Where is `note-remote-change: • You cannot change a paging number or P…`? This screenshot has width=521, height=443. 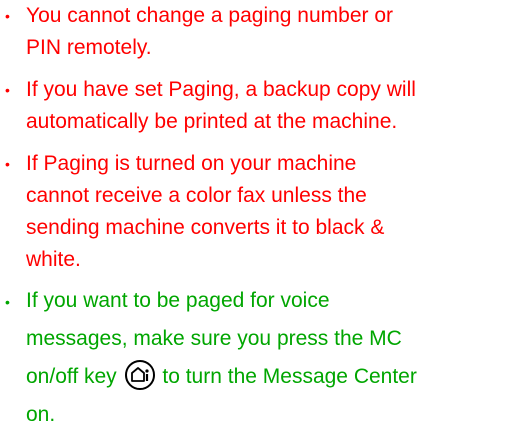 note-remote-change: • You cannot change a paging number or P… is located at coordinates (260, 32).